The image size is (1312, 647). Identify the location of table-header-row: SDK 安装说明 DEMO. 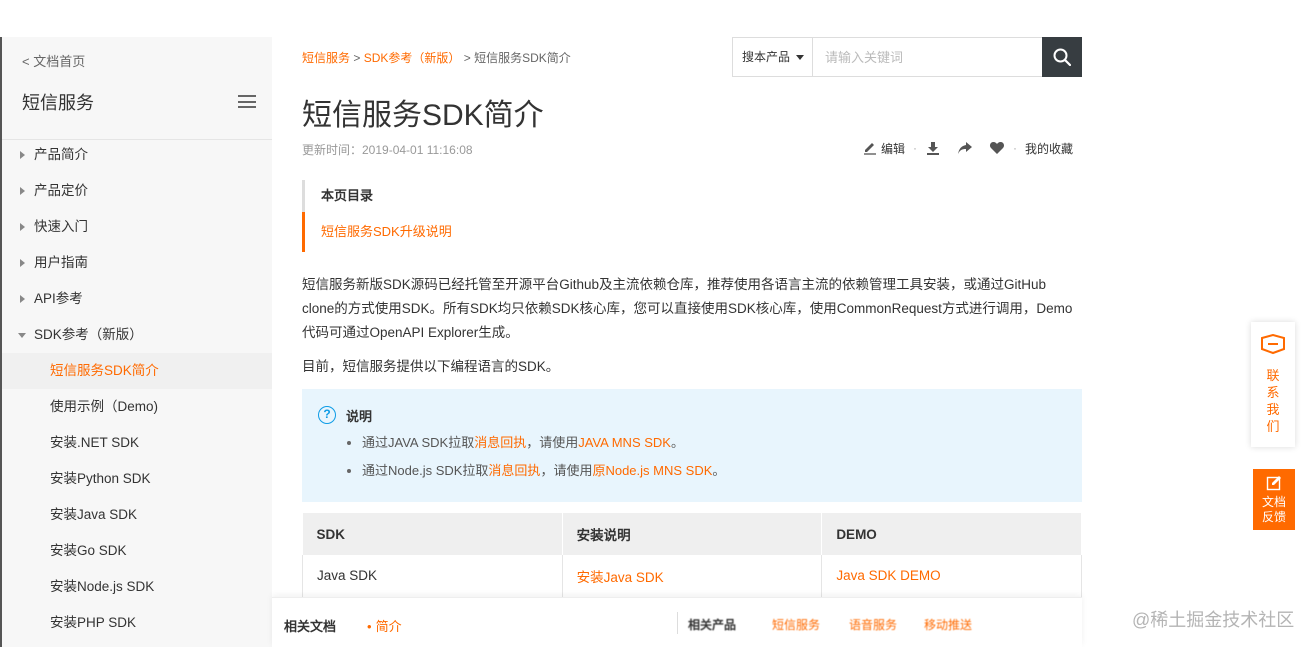
(692, 534).